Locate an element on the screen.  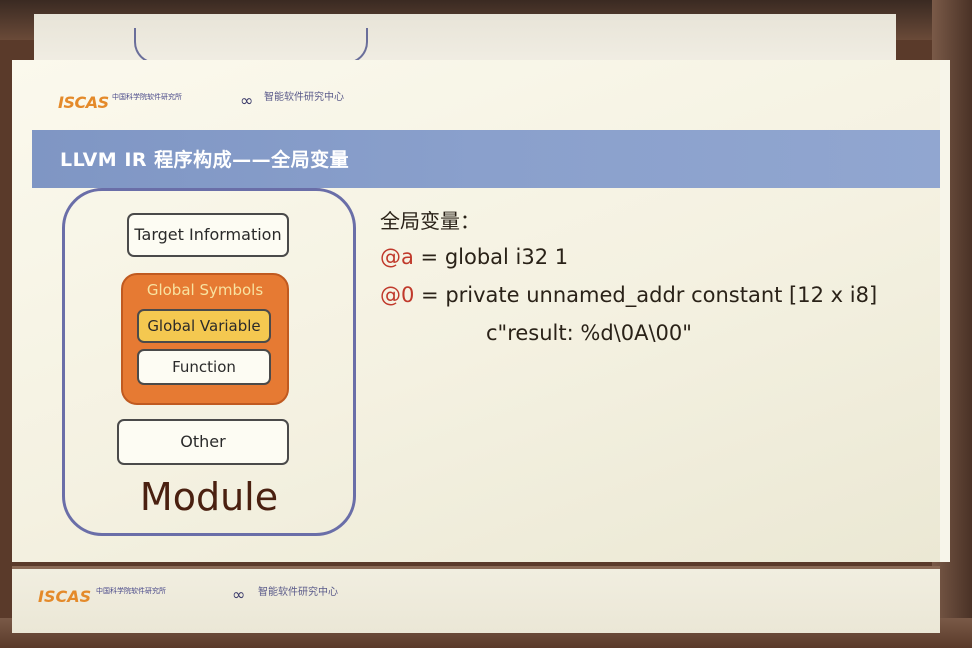
bottom-isrc-logo-text: 智能软件研究中心 is located at coordinates (298, 592).